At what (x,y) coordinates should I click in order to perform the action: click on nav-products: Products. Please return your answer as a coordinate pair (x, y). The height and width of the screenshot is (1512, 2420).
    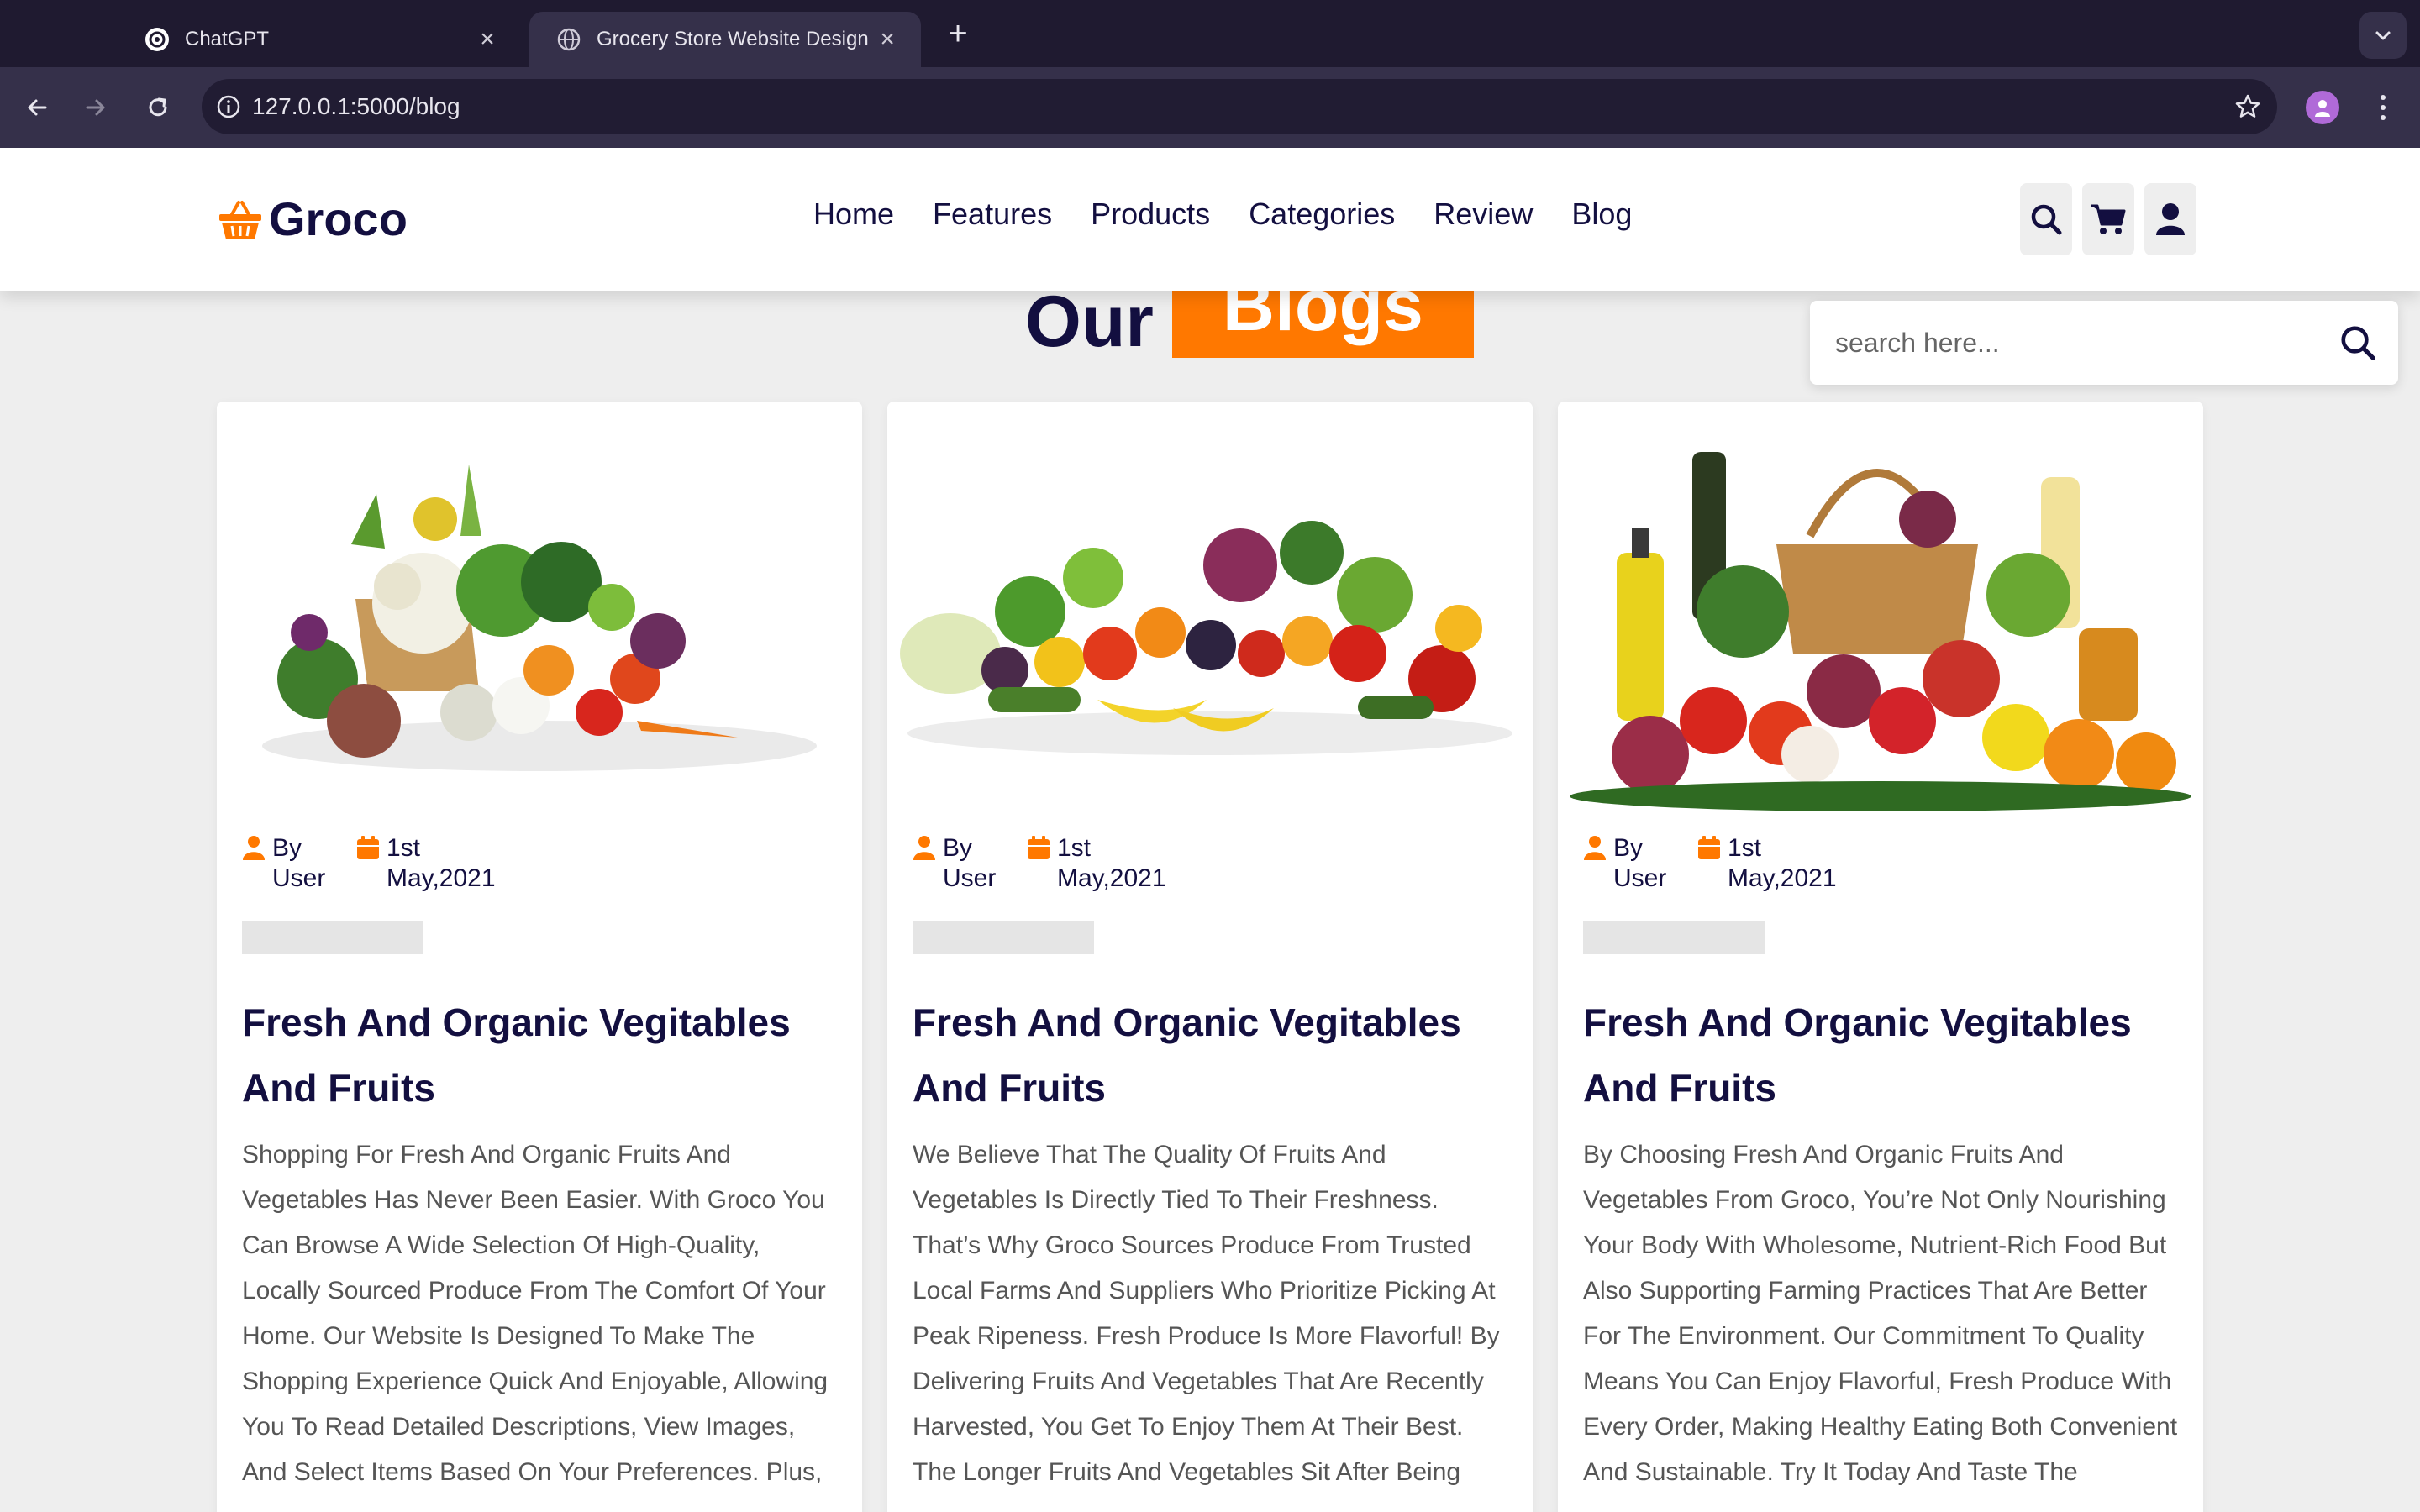
    Looking at the image, I should click on (1150, 214).